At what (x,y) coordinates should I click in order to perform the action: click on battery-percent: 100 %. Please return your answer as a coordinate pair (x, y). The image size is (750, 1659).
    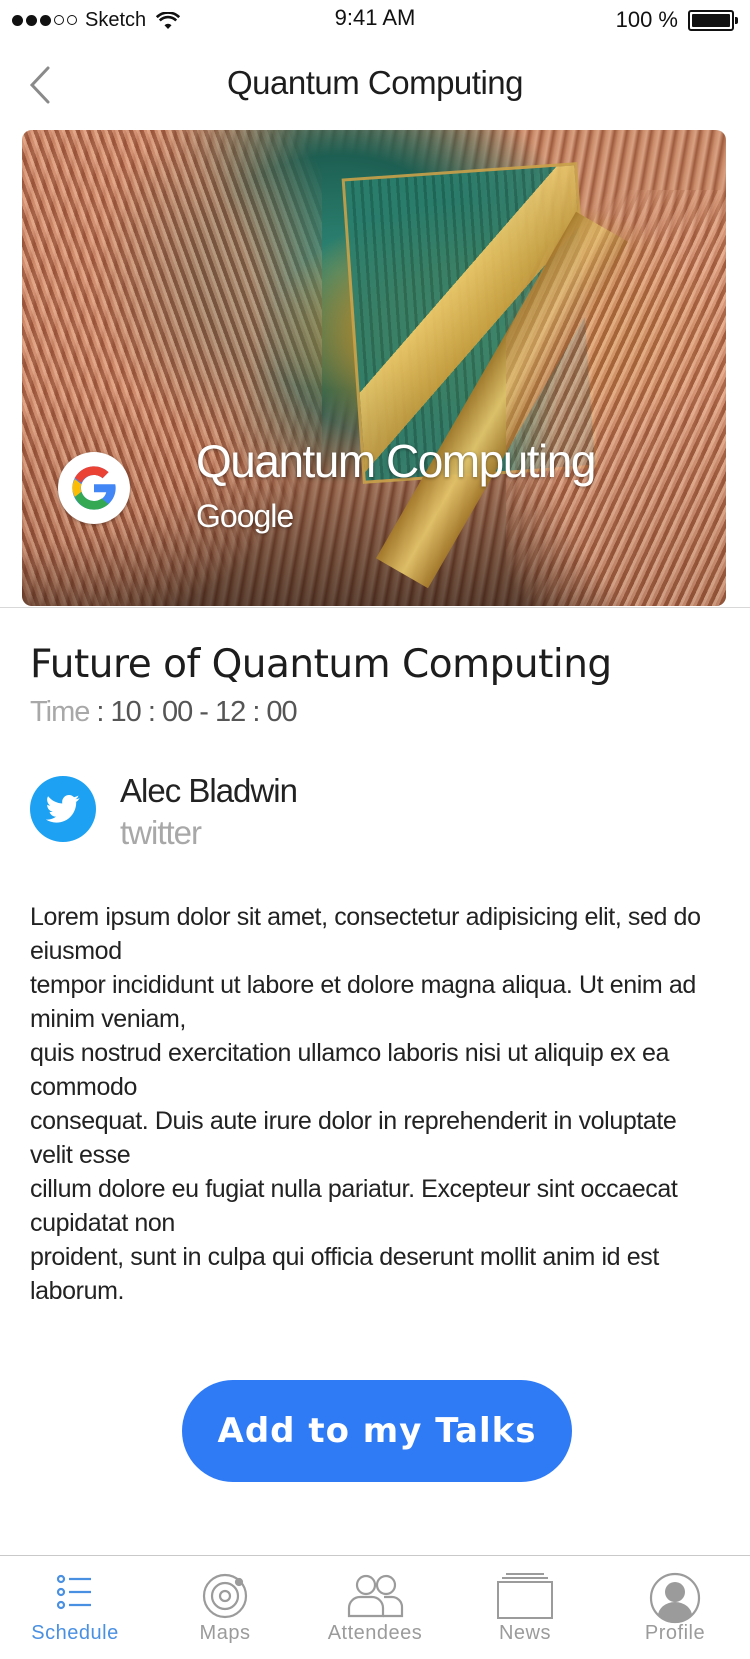
    Looking at the image, I should click on (646, 19).